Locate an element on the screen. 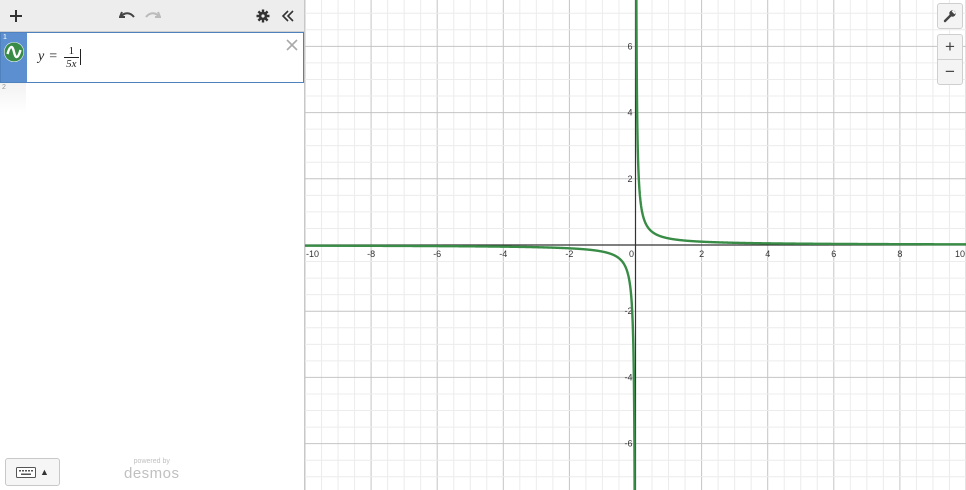  expression-tab-1: 1 is located at coordinates (14, 57).